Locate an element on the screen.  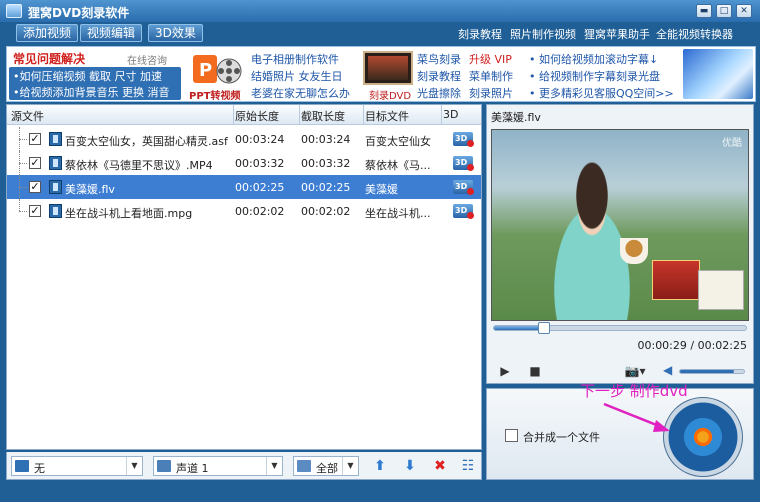
play-icon: ▶ is located at coordinates (505, 371).